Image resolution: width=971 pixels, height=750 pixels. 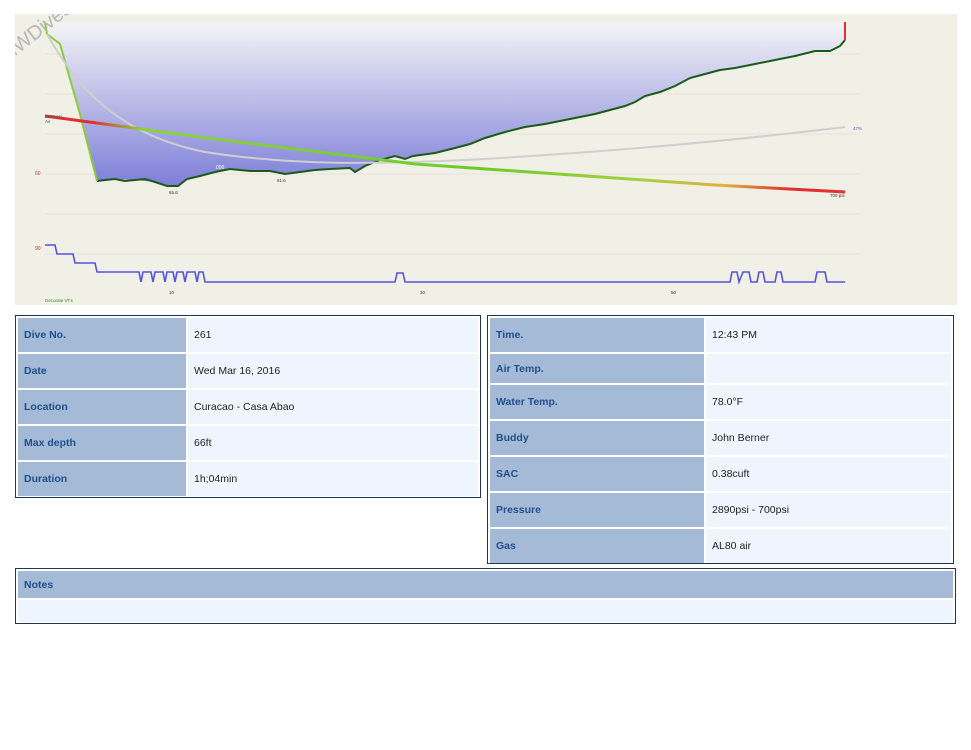 What do you see at coordinates (423, 292) in the screenshot?
I see `time-tick-2: 30` at bounding box center [423, 292].